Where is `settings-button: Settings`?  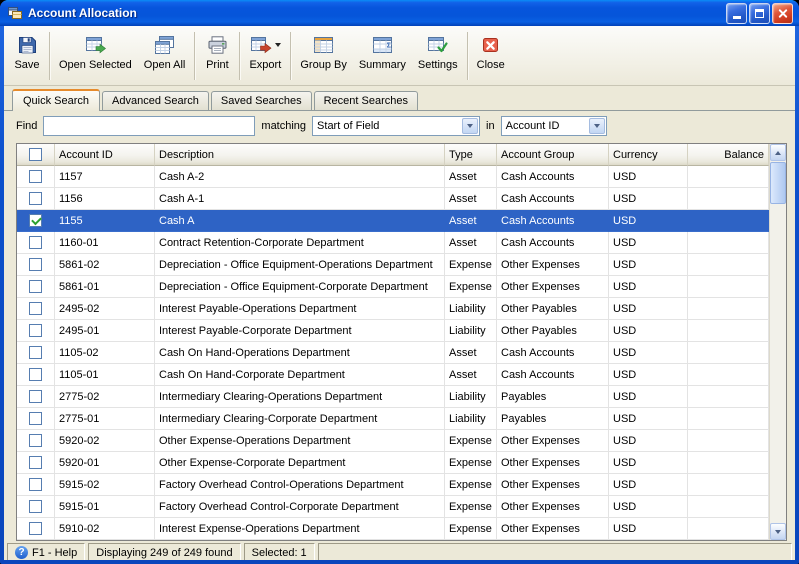
settings-button: Settings is located at coordinates (438, 51).